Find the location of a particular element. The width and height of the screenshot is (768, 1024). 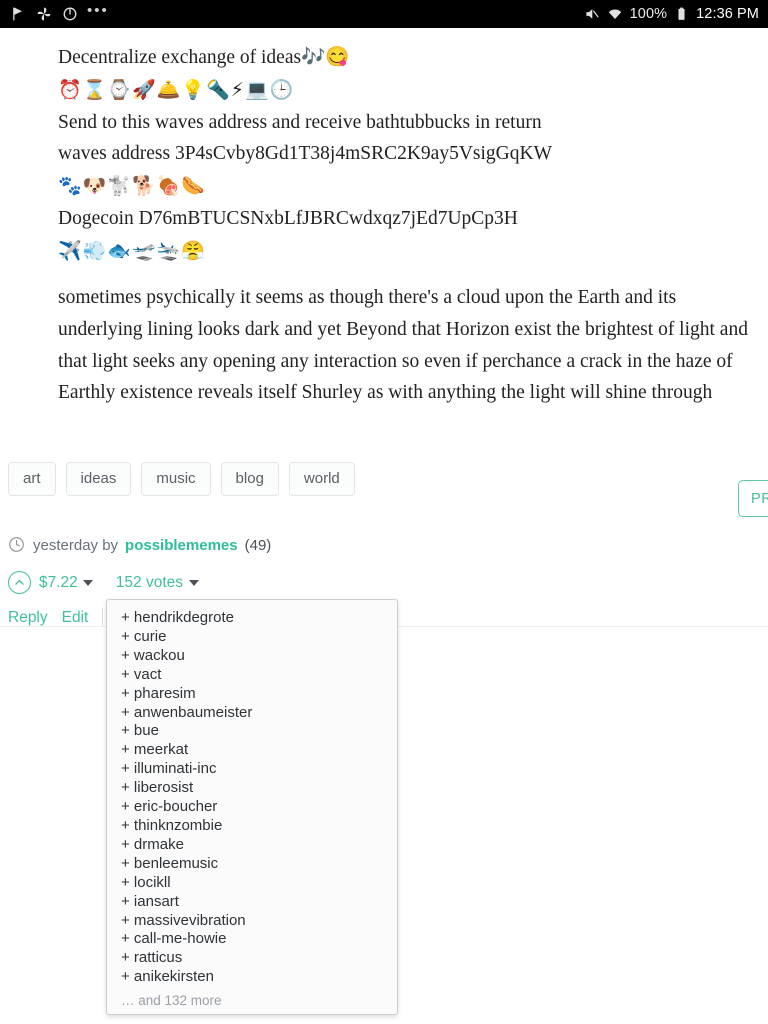

voter-item: + drmake is located at coordinates (252, 845).